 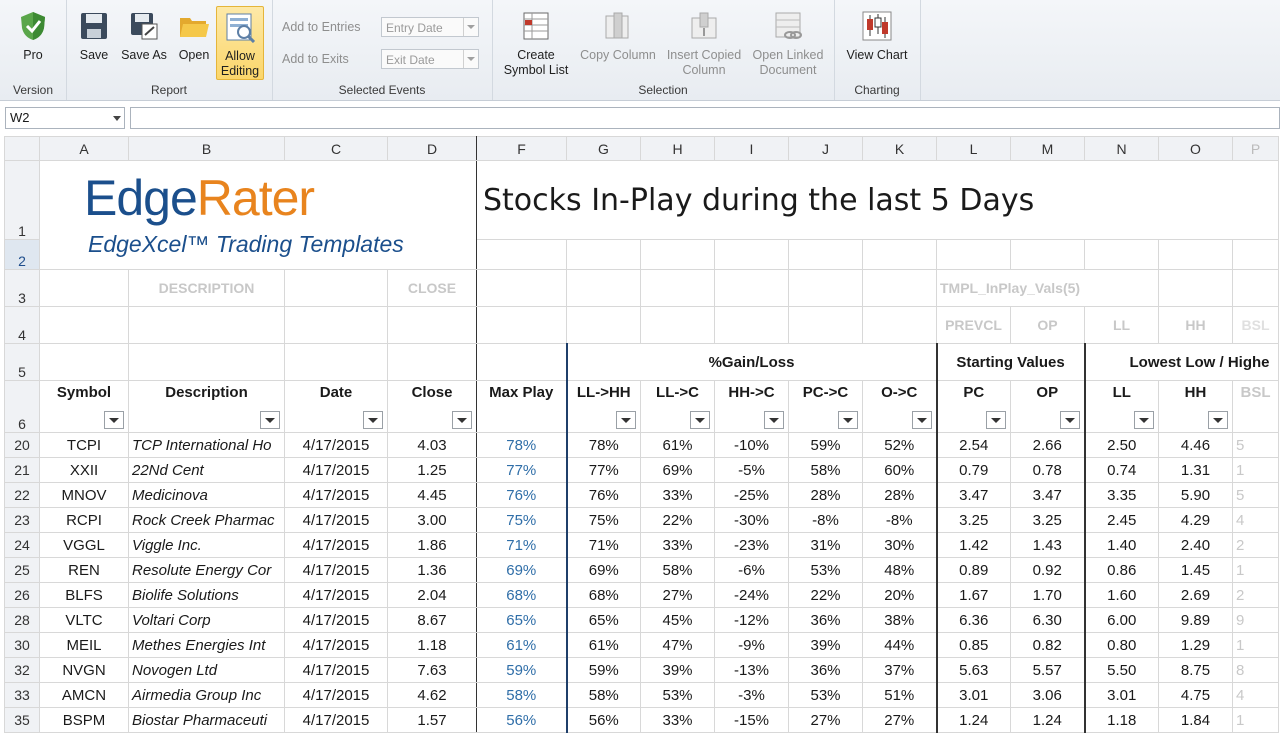 I want to click on cell-mp: 56%, so click(x=522, y=720).